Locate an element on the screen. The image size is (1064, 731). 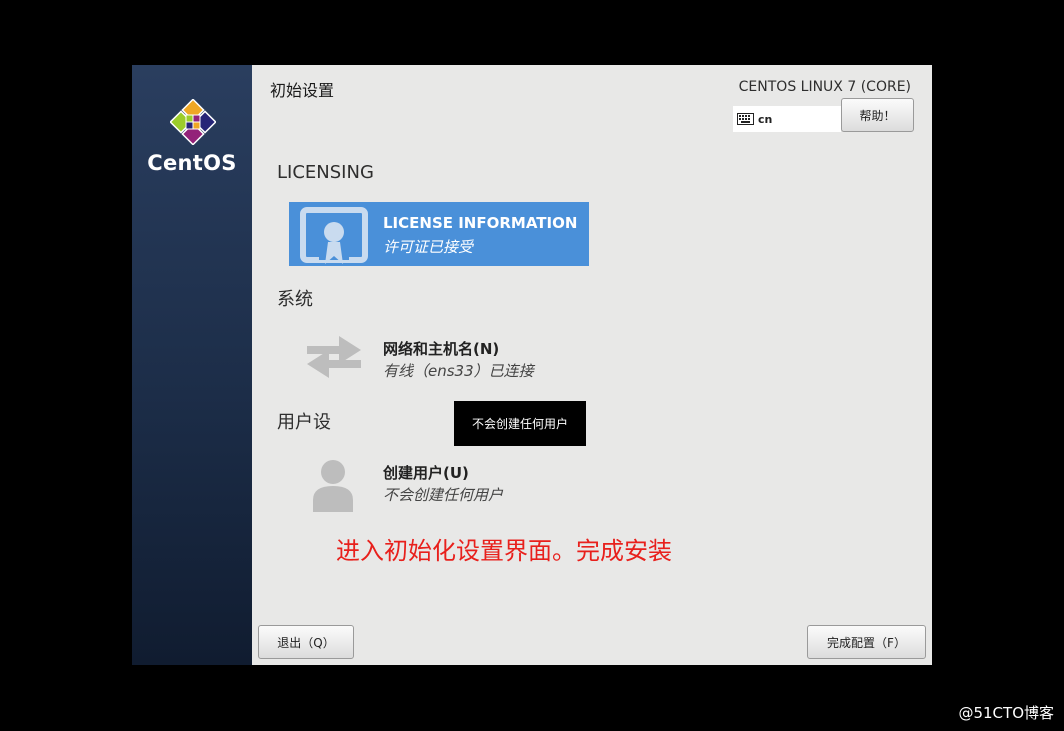
quit-button: 退出（Q） is located at coordinates (306, 642).